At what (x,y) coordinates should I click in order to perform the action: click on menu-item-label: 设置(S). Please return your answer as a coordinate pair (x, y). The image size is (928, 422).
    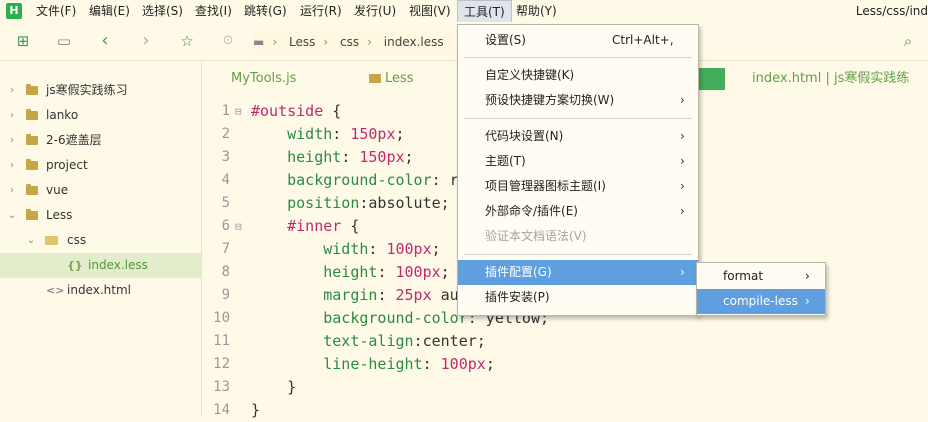
    Looking at the image, I should click on (505, 40).